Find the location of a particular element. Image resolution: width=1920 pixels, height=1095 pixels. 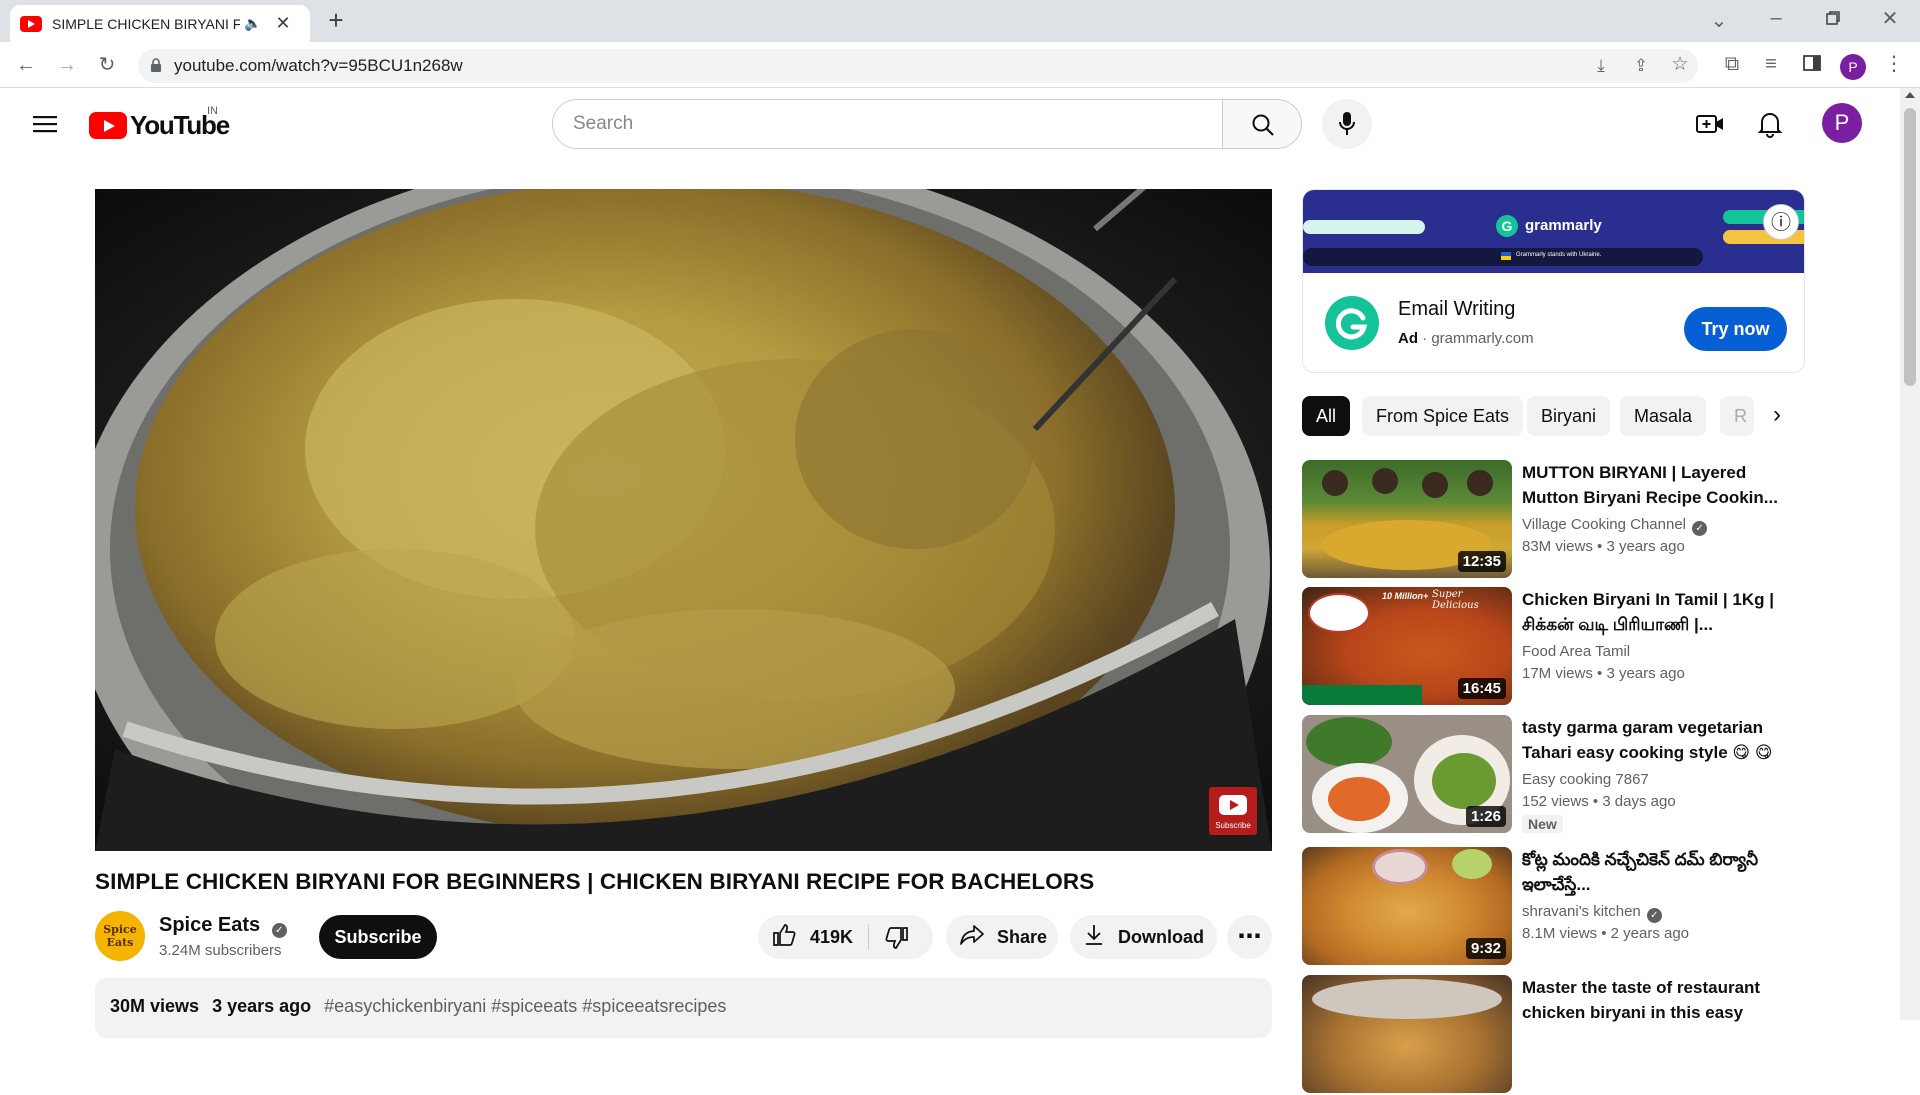

browser-profile-avatar: P is located at coordinates (1853, 67).